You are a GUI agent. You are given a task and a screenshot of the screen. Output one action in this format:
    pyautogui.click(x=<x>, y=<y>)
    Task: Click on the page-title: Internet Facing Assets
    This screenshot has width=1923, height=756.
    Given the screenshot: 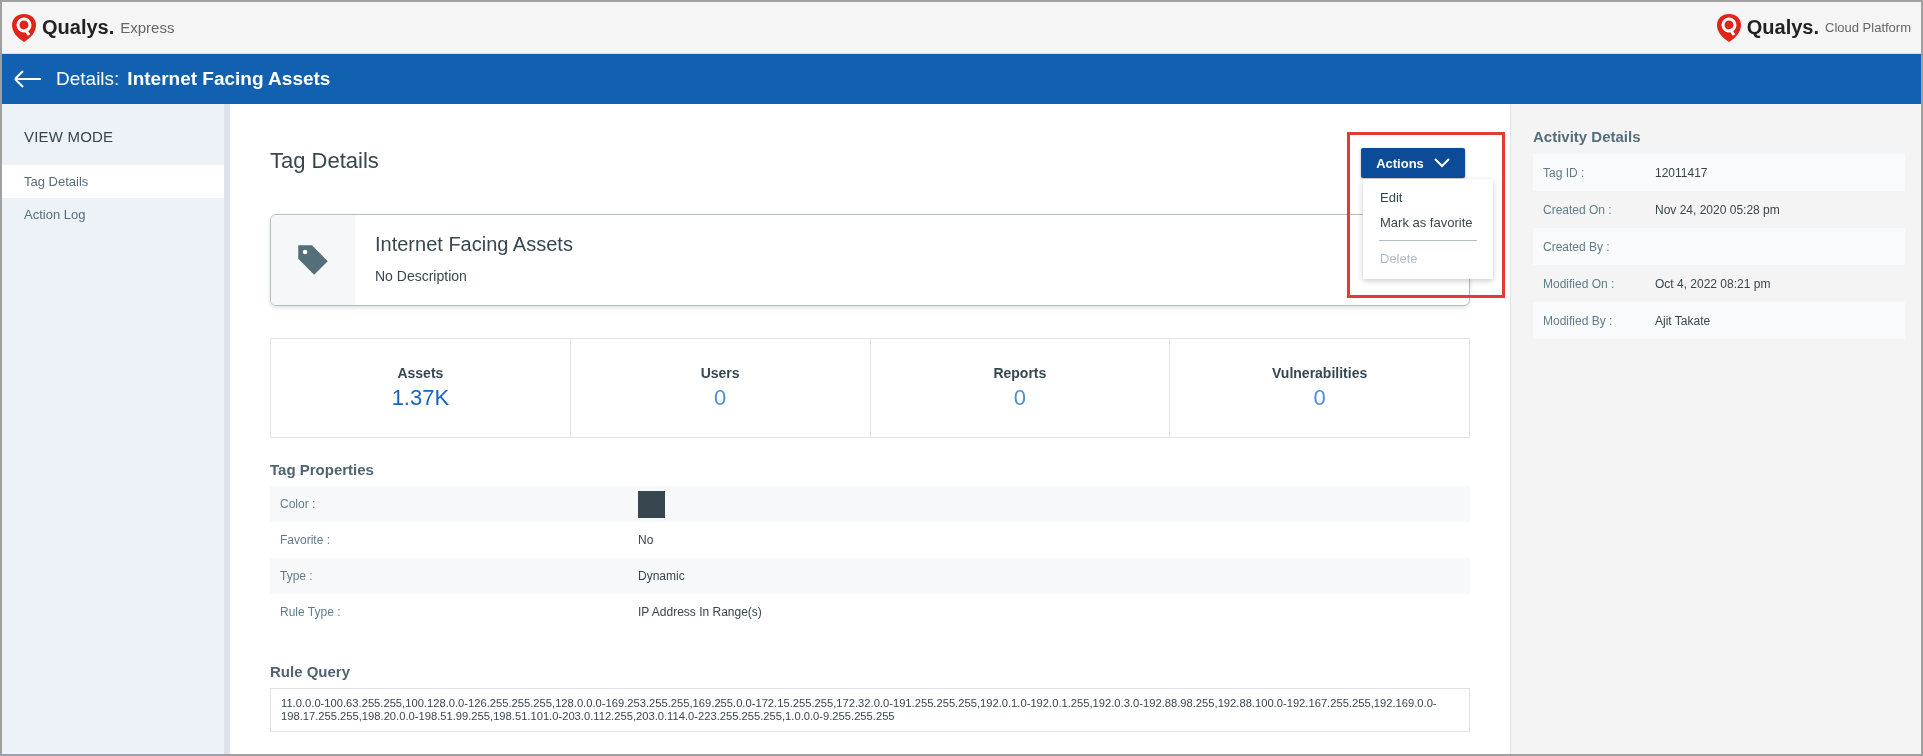 What is the action you would take?
    pyautogui.click(x=229, y=79)
    